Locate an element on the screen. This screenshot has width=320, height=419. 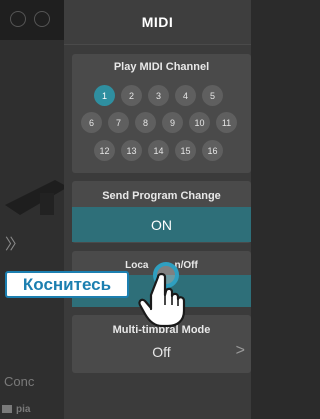
channel-row-1: 1 2 3 4 5 is located at coordinates (158, 95).